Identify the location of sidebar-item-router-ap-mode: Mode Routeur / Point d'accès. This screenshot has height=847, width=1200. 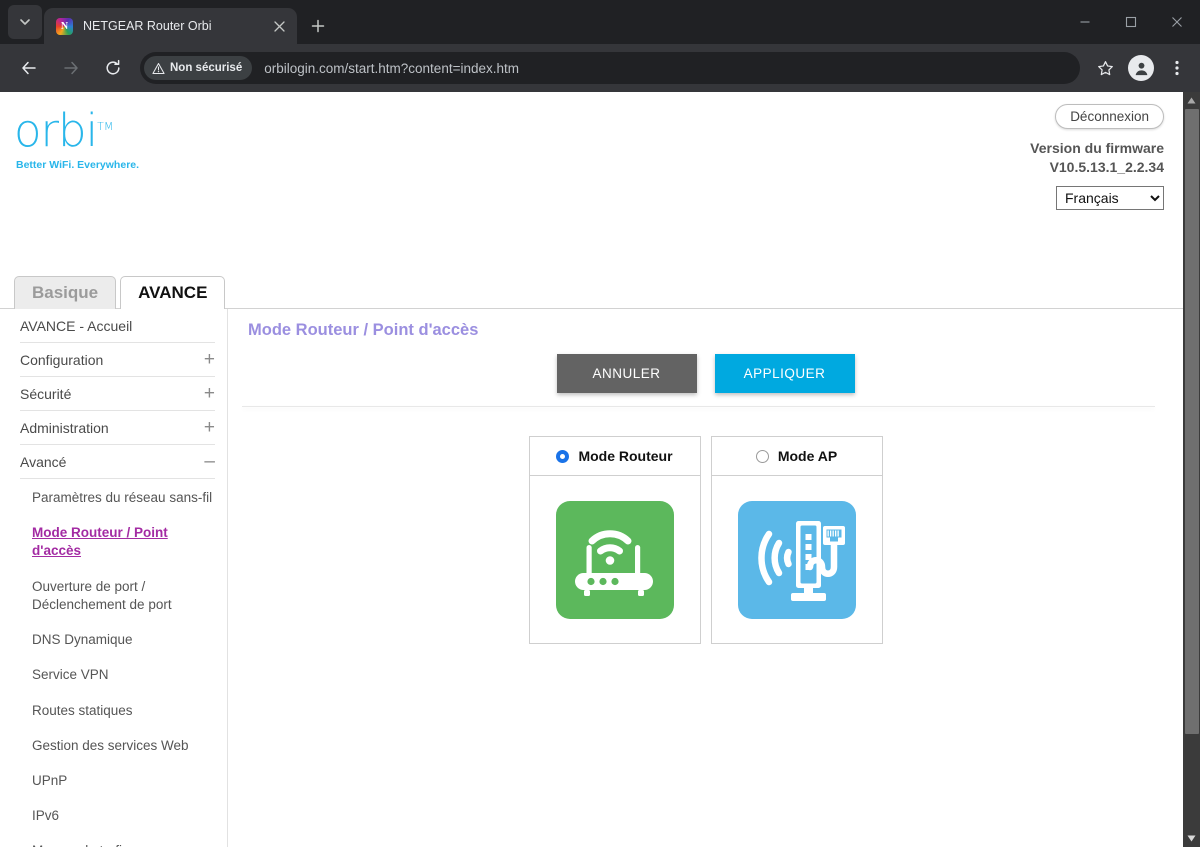
(122, 542).